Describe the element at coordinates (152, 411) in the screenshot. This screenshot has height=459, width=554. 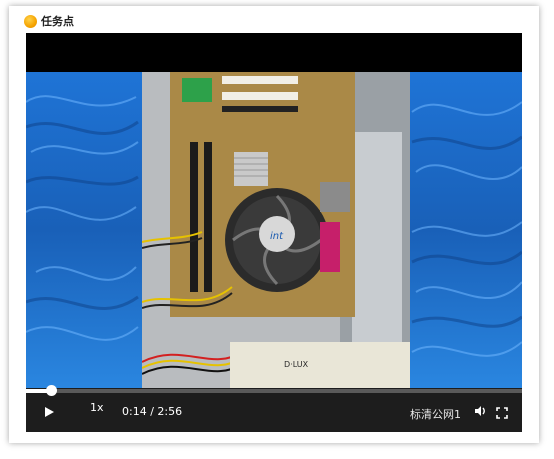
I see `time-display: 0:14 / 2:56` at that location.